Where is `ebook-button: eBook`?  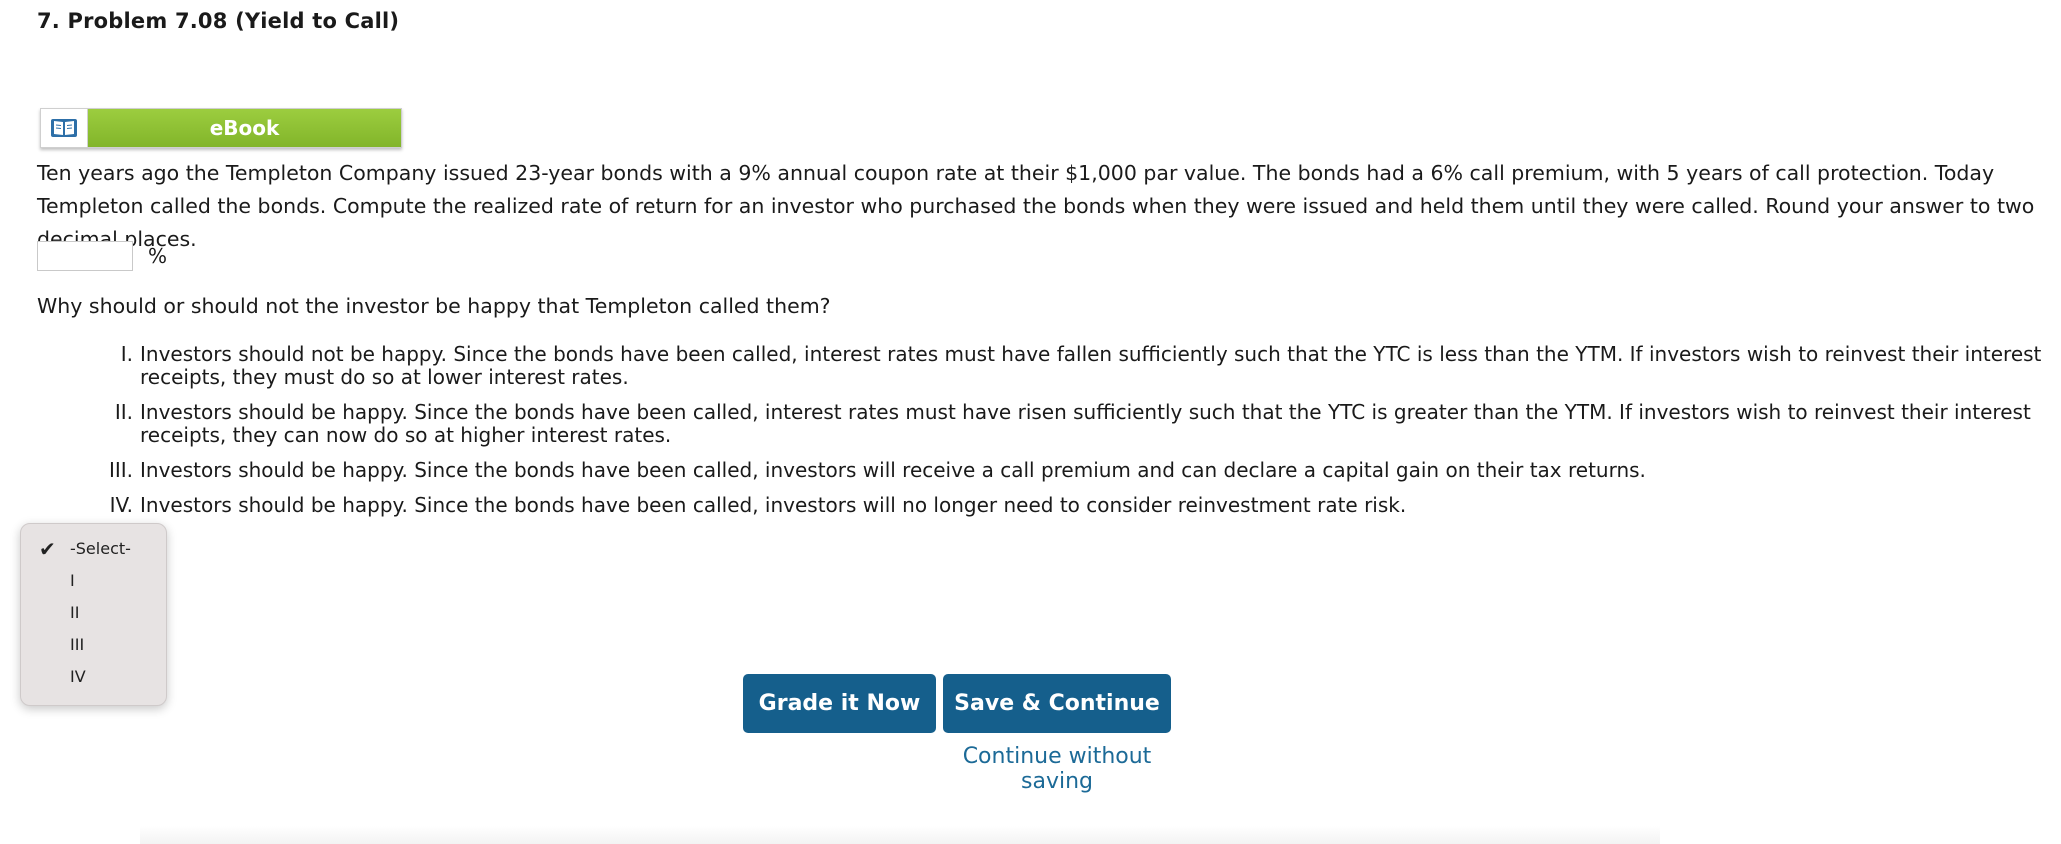
ebook-button: eBook is located at coordinates (221, 128).